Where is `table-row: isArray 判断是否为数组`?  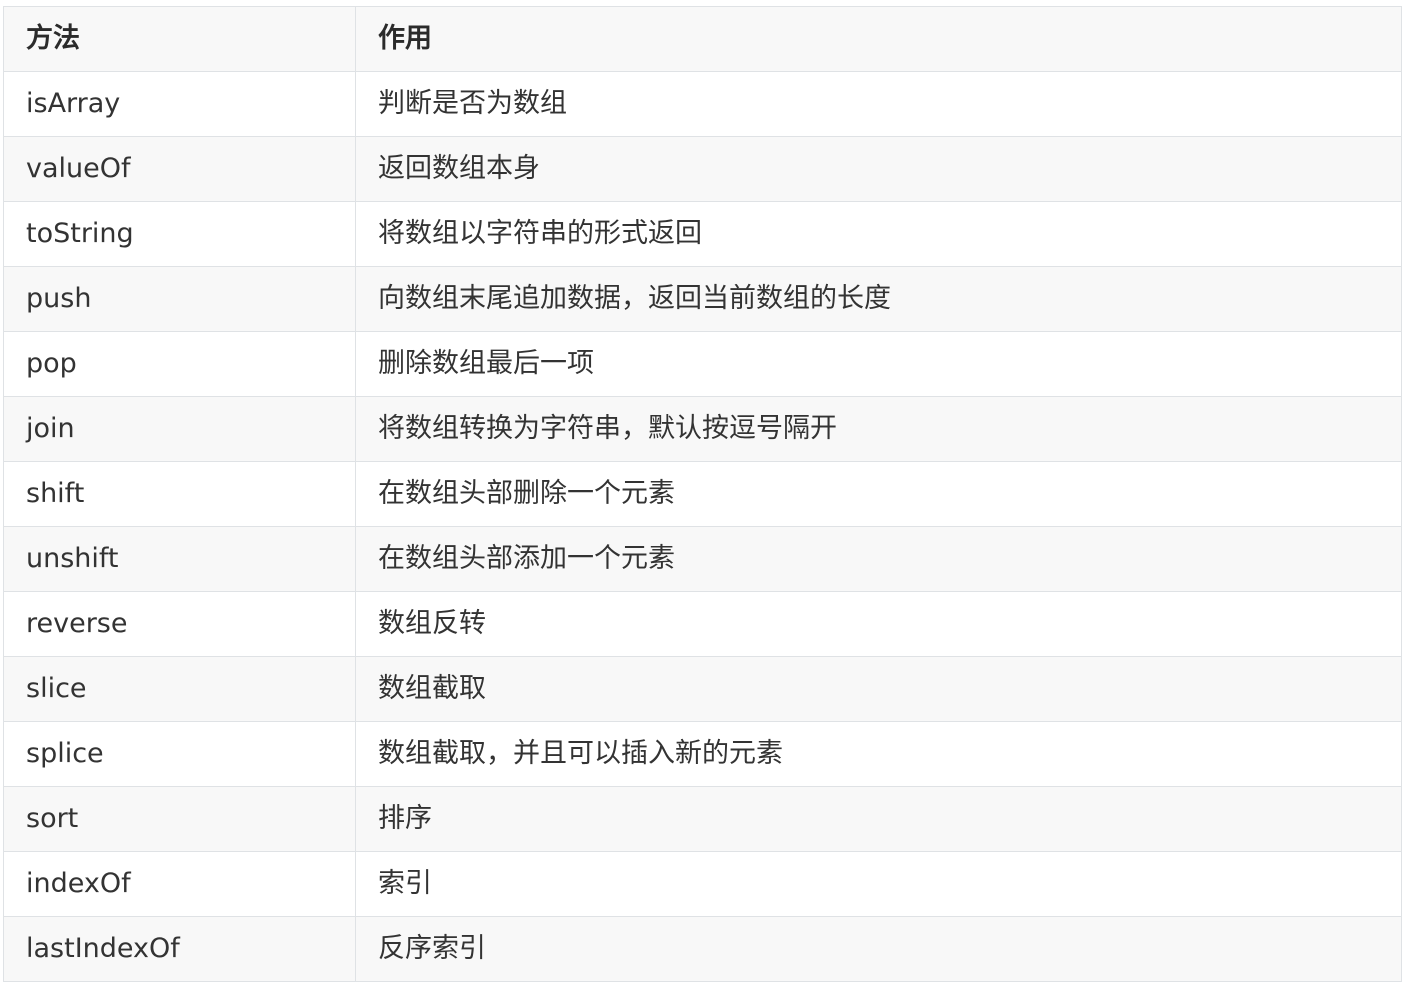
table-row: isArray 判断是否为数组 is located at coordinates (702, 104).